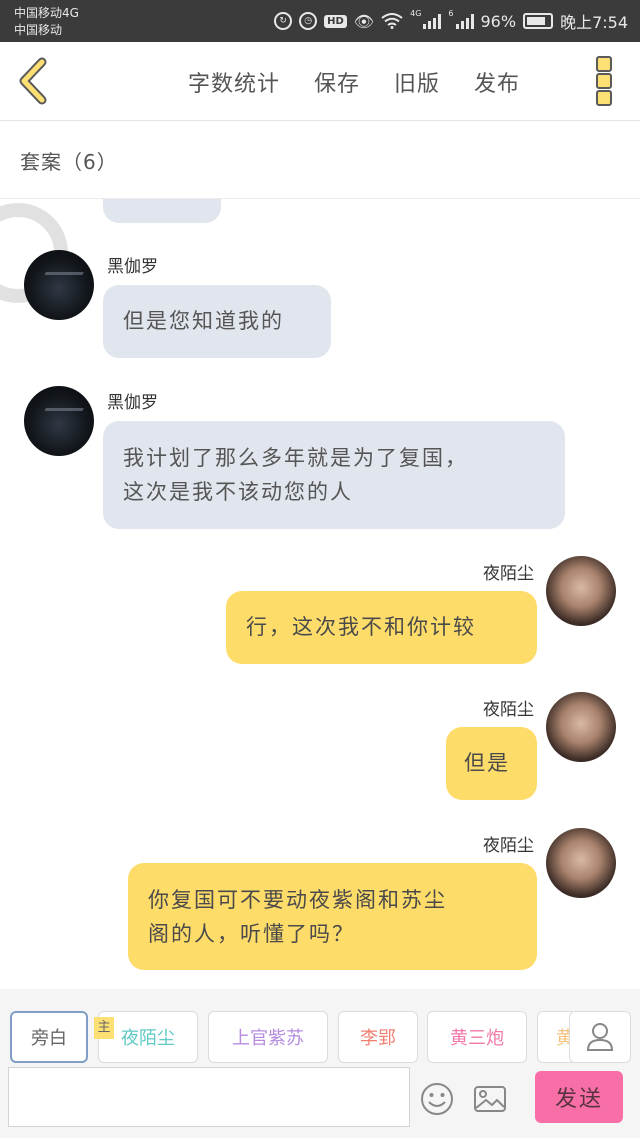 The width and height of the screenshot is (640, 1138). I want to click on message-line: 我计划了那么多年就是为了复国，, so click(295, 458).